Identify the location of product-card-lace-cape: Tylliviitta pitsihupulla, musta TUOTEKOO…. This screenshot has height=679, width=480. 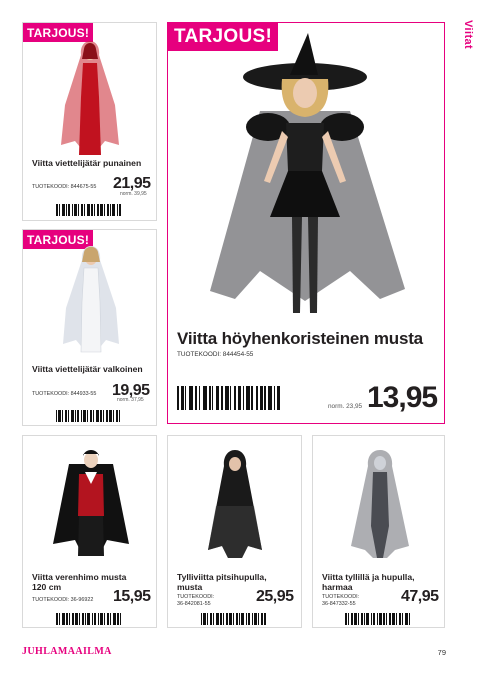
(234, 531).